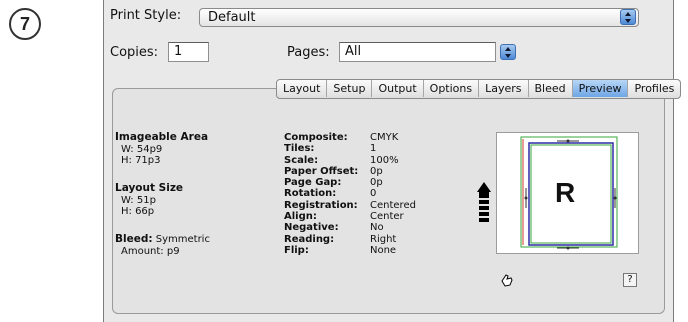 The height and width of the screenshot is (322, 688). I want to click on settings-key: Flip:, so click(296, 250).